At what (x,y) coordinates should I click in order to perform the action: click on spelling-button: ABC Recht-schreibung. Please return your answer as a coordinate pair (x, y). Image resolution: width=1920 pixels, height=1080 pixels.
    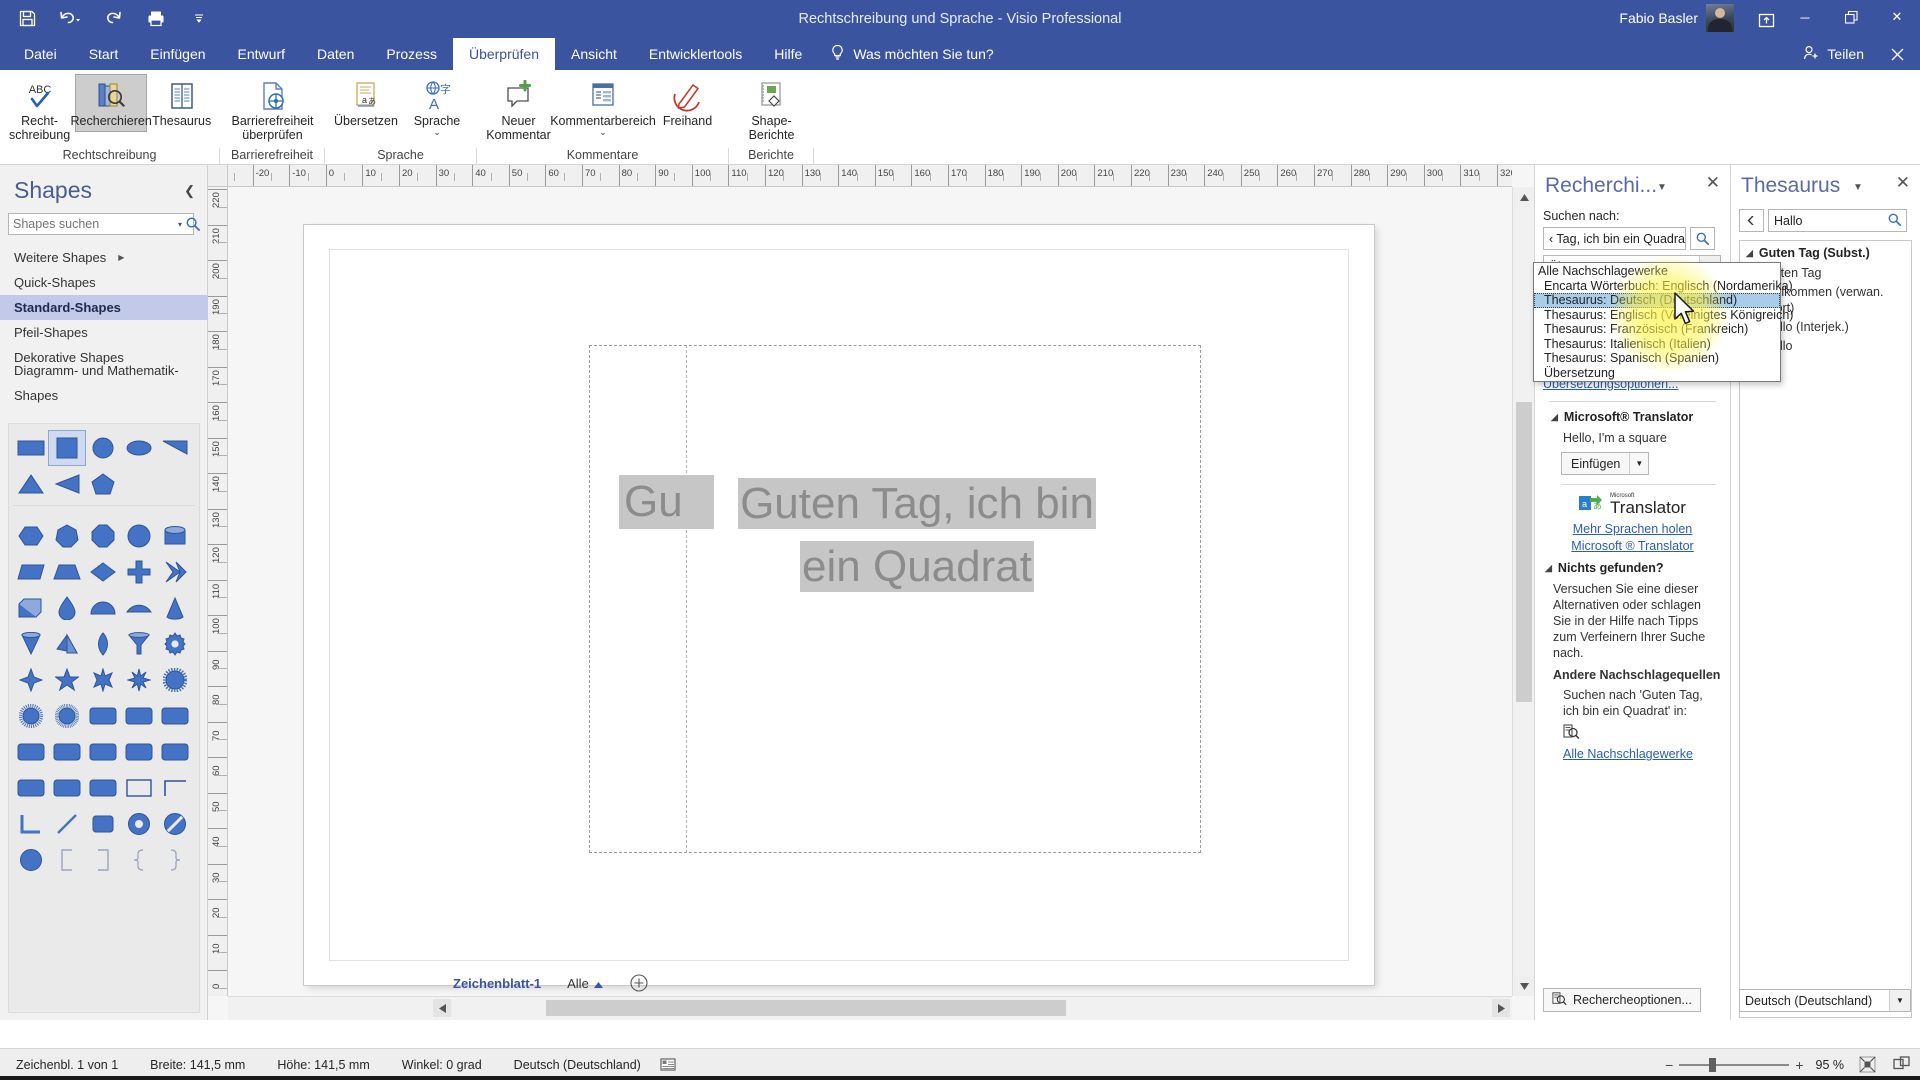
    Looking at the image, I should click on (39, 110).